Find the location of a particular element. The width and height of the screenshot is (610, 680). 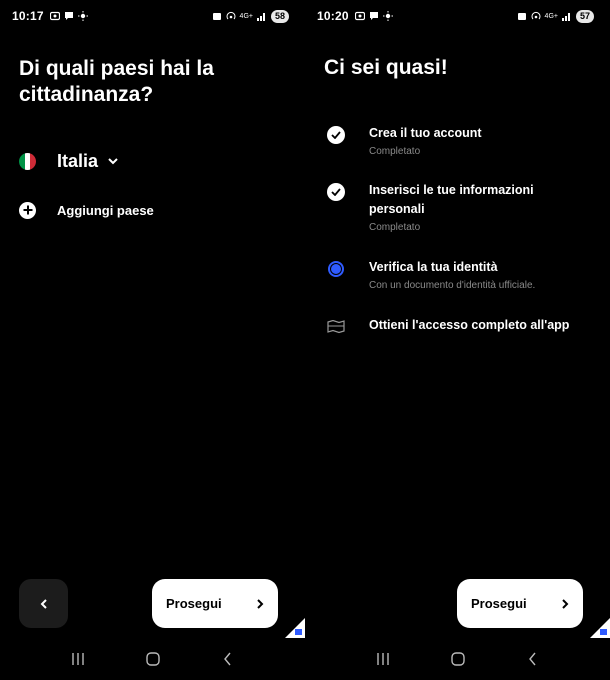

status-time: 10:17 is located at coordinates (28, 16).